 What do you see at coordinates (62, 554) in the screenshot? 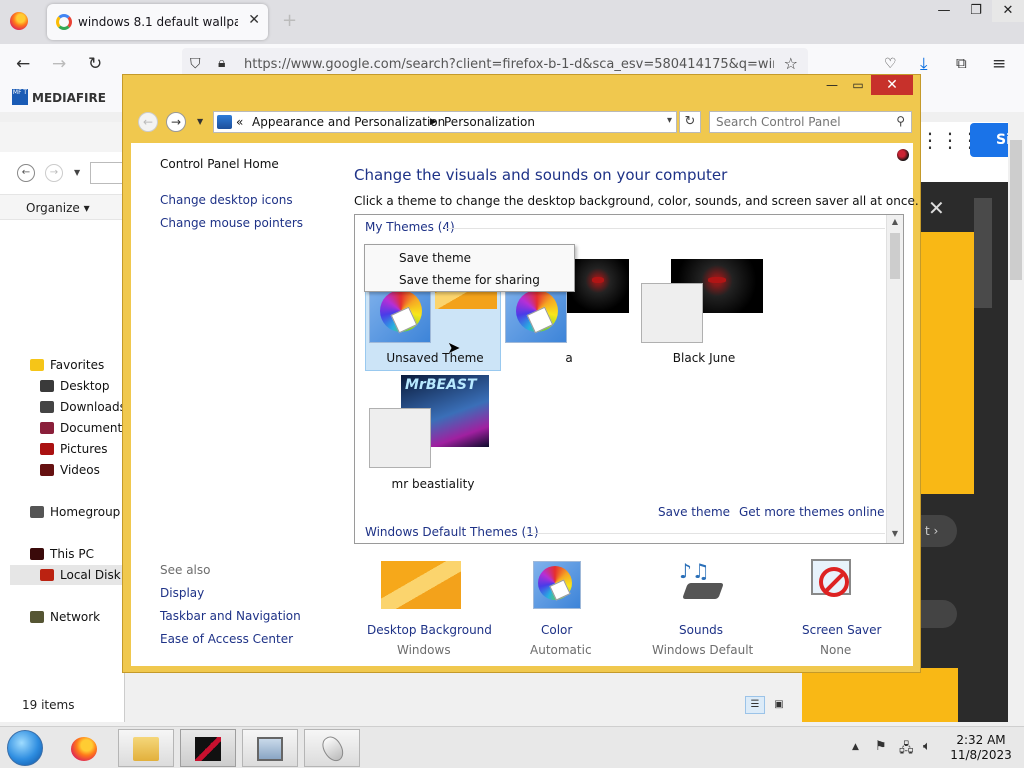
I see `tree-this-pc: This PC` at bounding box center [62, 554].